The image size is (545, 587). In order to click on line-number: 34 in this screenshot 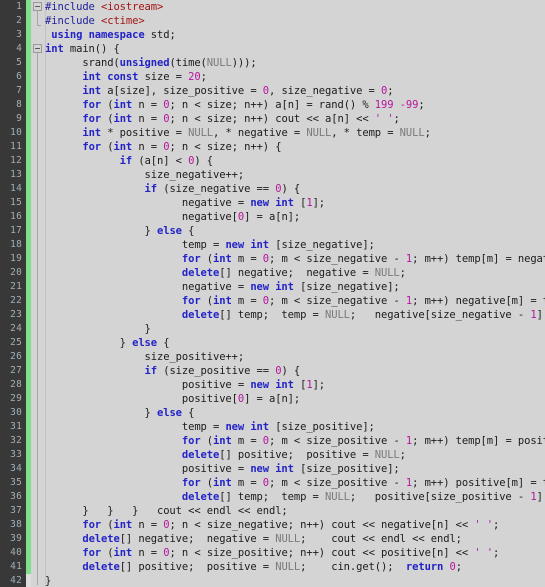, I will do `click(16, 468)`.